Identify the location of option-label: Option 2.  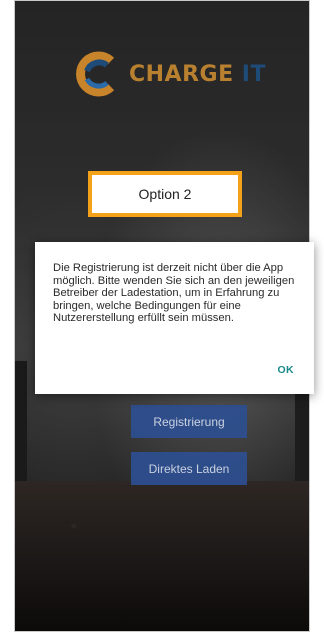
(165, 194).